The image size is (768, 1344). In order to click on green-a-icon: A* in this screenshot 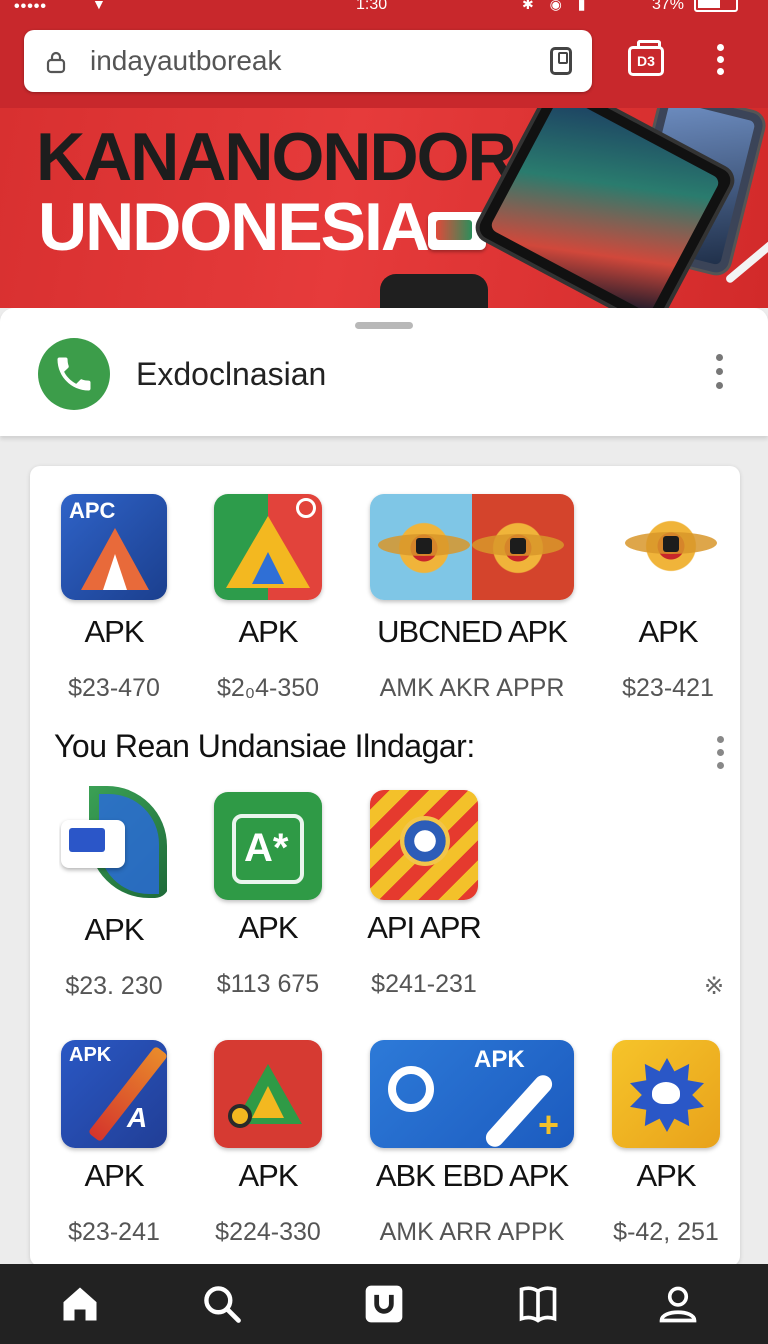, I will do `click(268, 846)`.